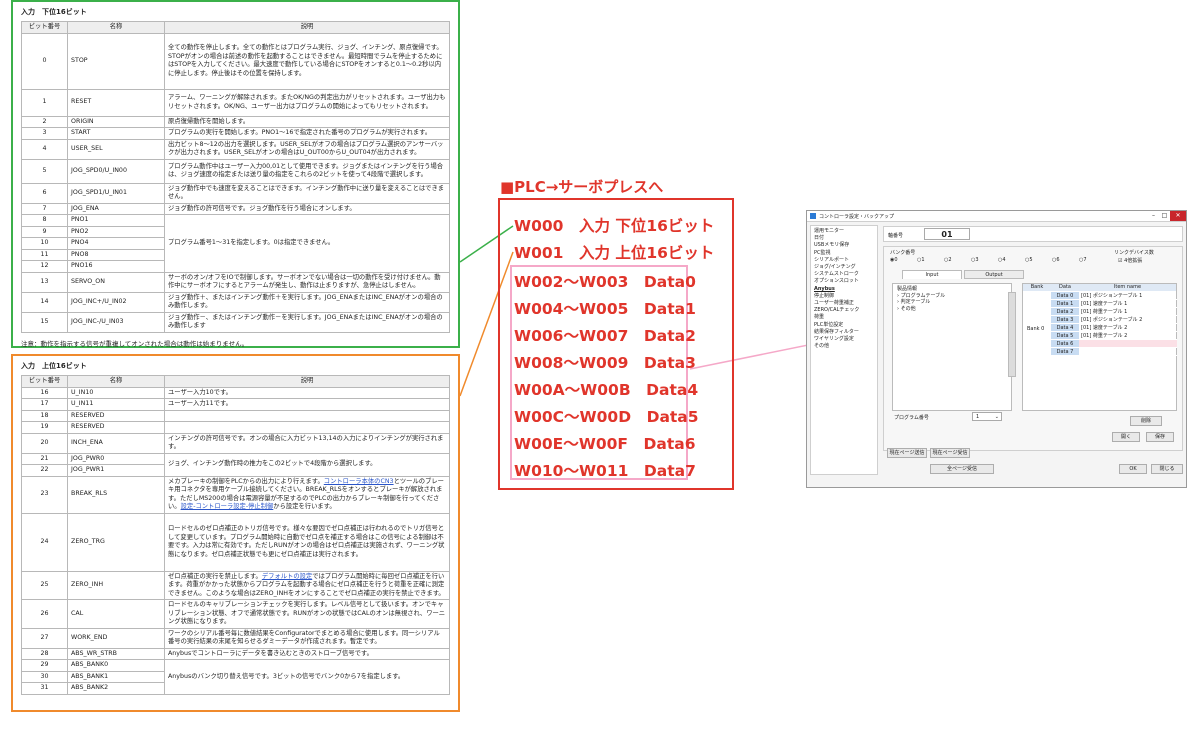 This screenshot has height=748, width=1200. I want to click on transfer-splitter, so click(1012, 334).